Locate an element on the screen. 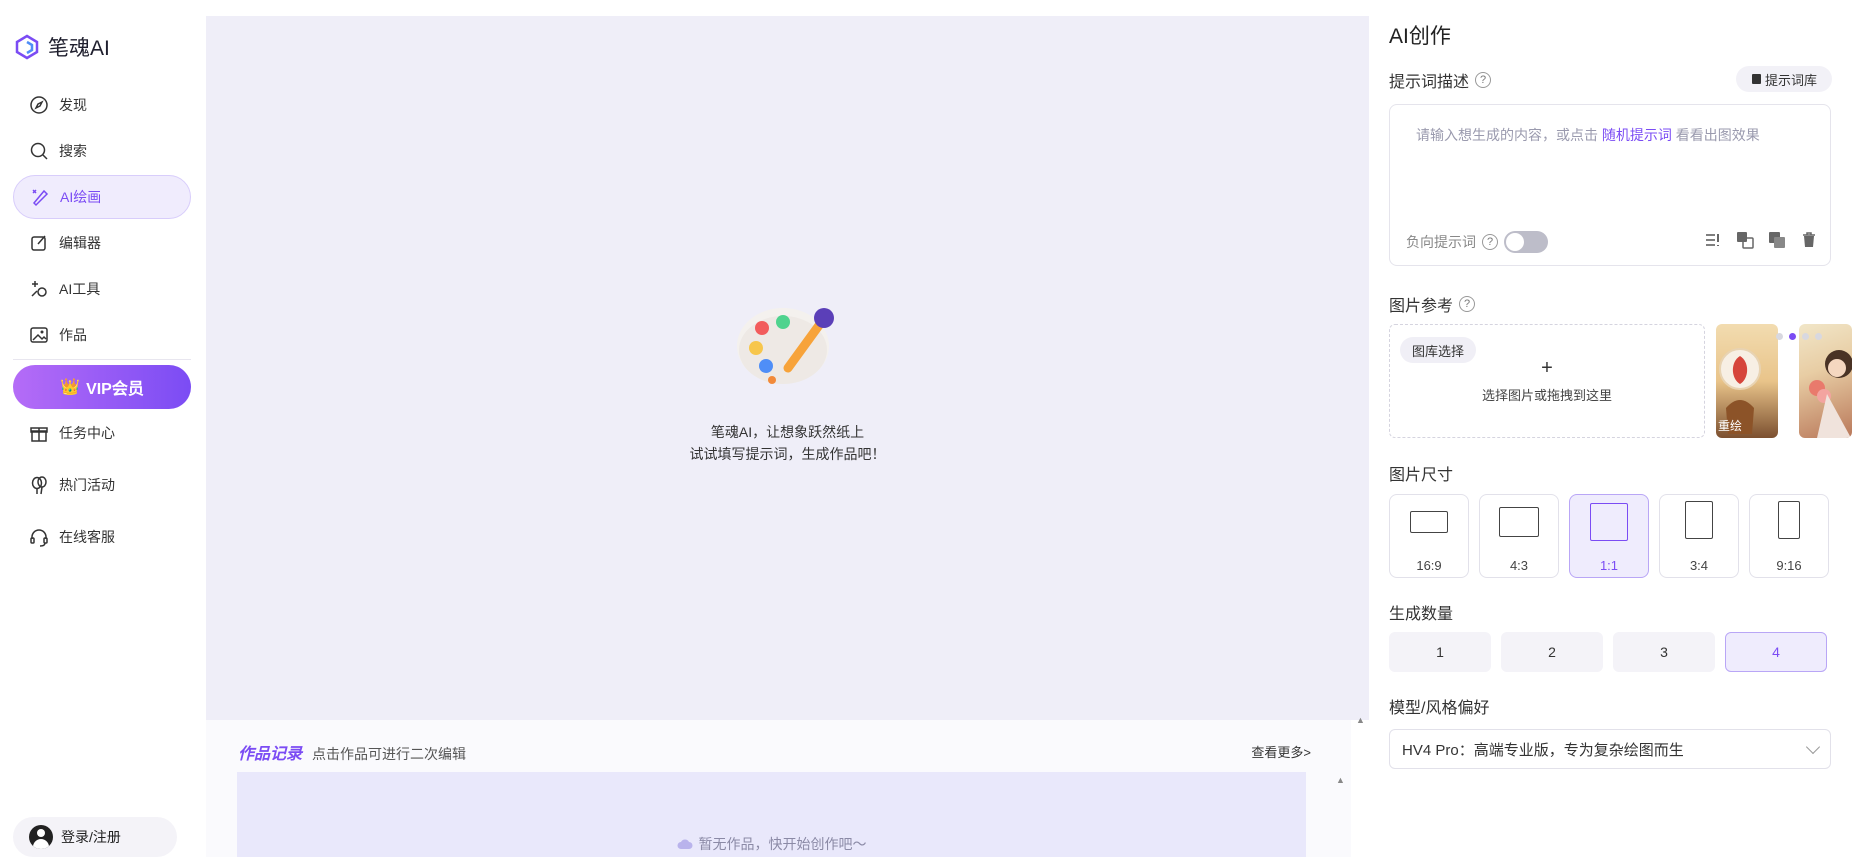 This screenshot has height=857, width=1852. image-size-label: 图片尺寸 is located at coordinates (1421, 475).